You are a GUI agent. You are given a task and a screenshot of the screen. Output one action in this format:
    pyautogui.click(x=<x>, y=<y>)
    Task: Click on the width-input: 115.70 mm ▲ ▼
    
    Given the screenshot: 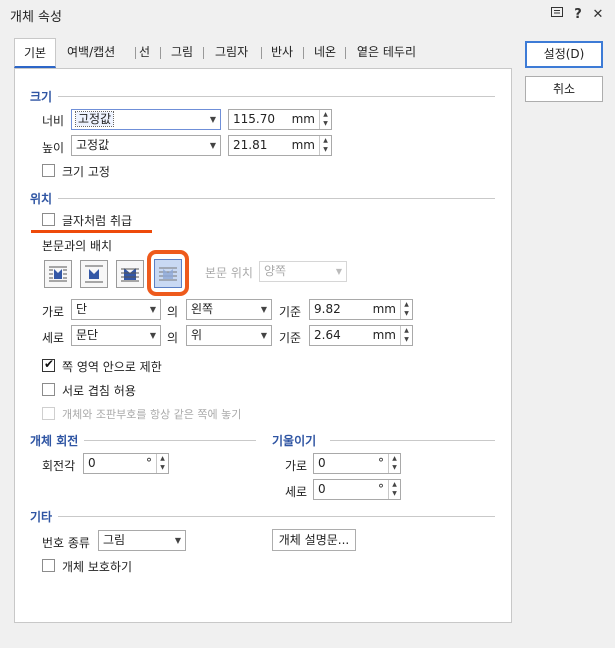 What is the action you would take?
    pyautogui.click(x=280, y=119)
    